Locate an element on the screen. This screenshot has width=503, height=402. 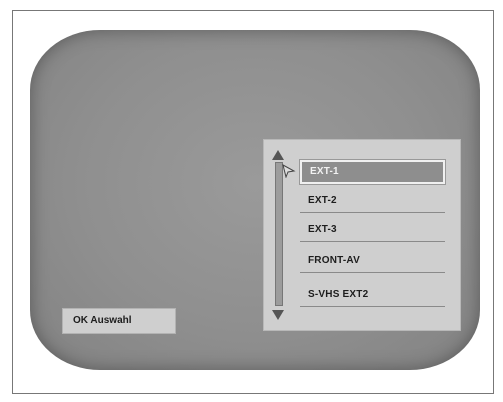
ok-select-hint: OK Auswahl is located at coordinates (119, 321).